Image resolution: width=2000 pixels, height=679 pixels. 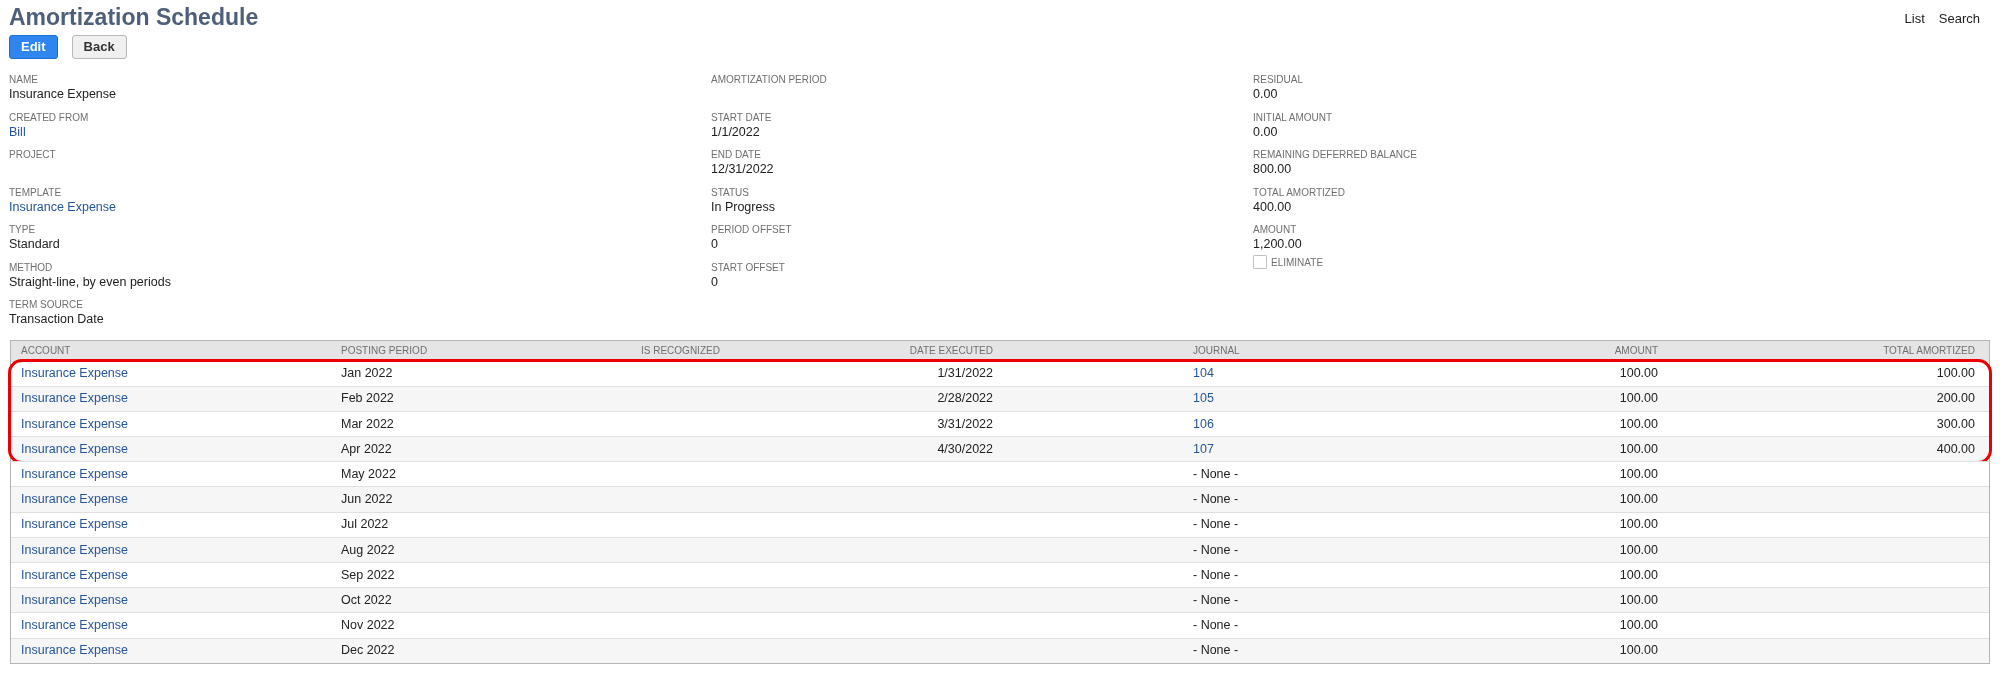 I want to click on journal-link: 107, so click(x=1203, y=448).